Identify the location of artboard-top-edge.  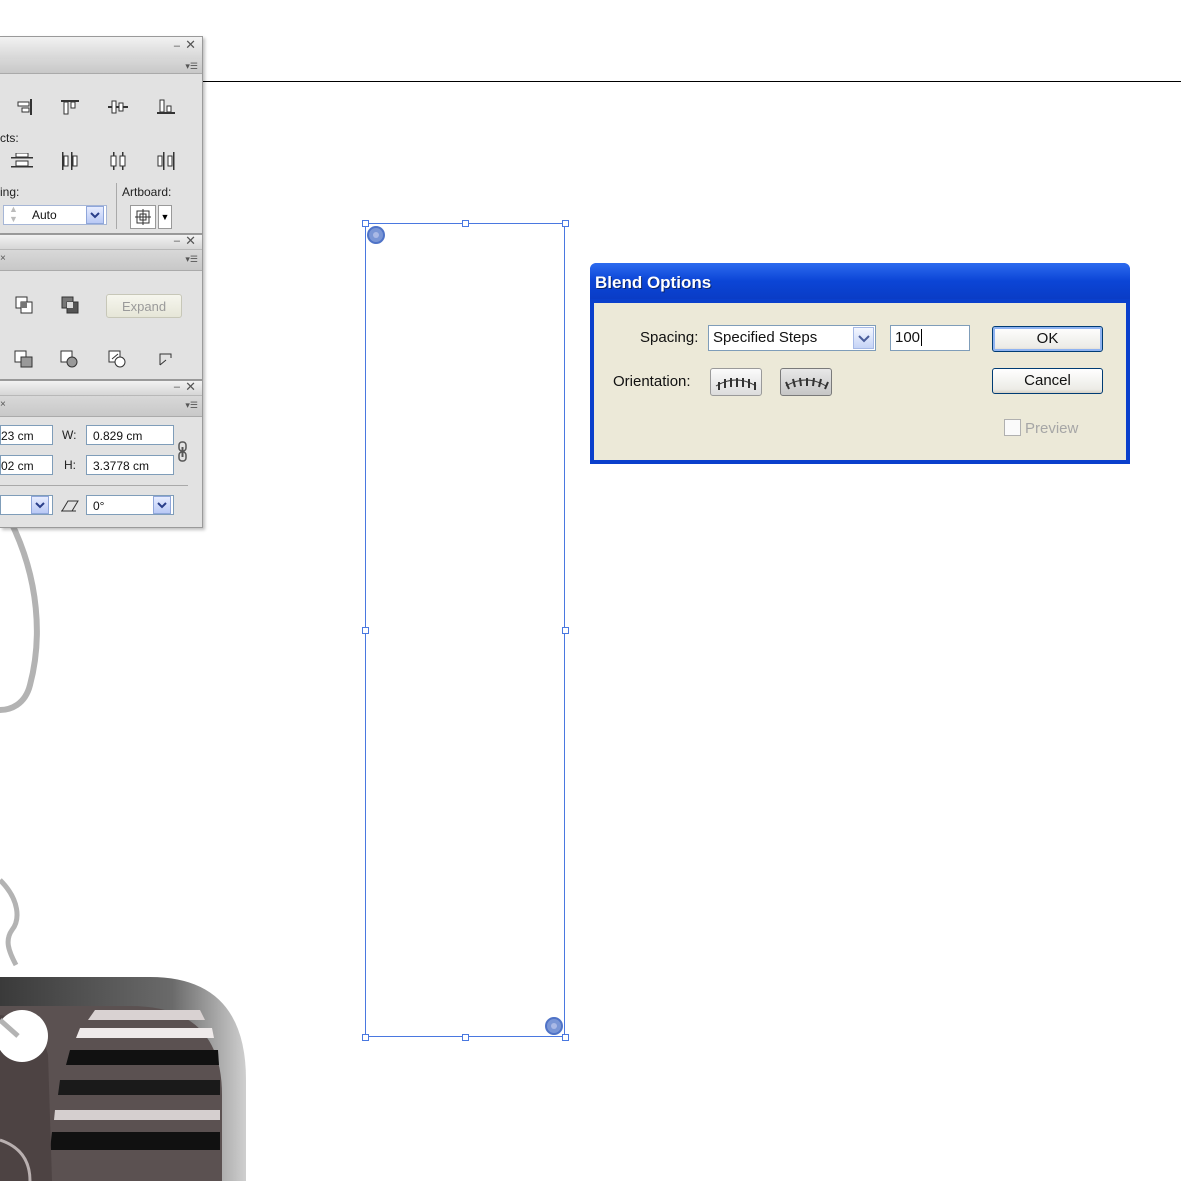
(690, 81).